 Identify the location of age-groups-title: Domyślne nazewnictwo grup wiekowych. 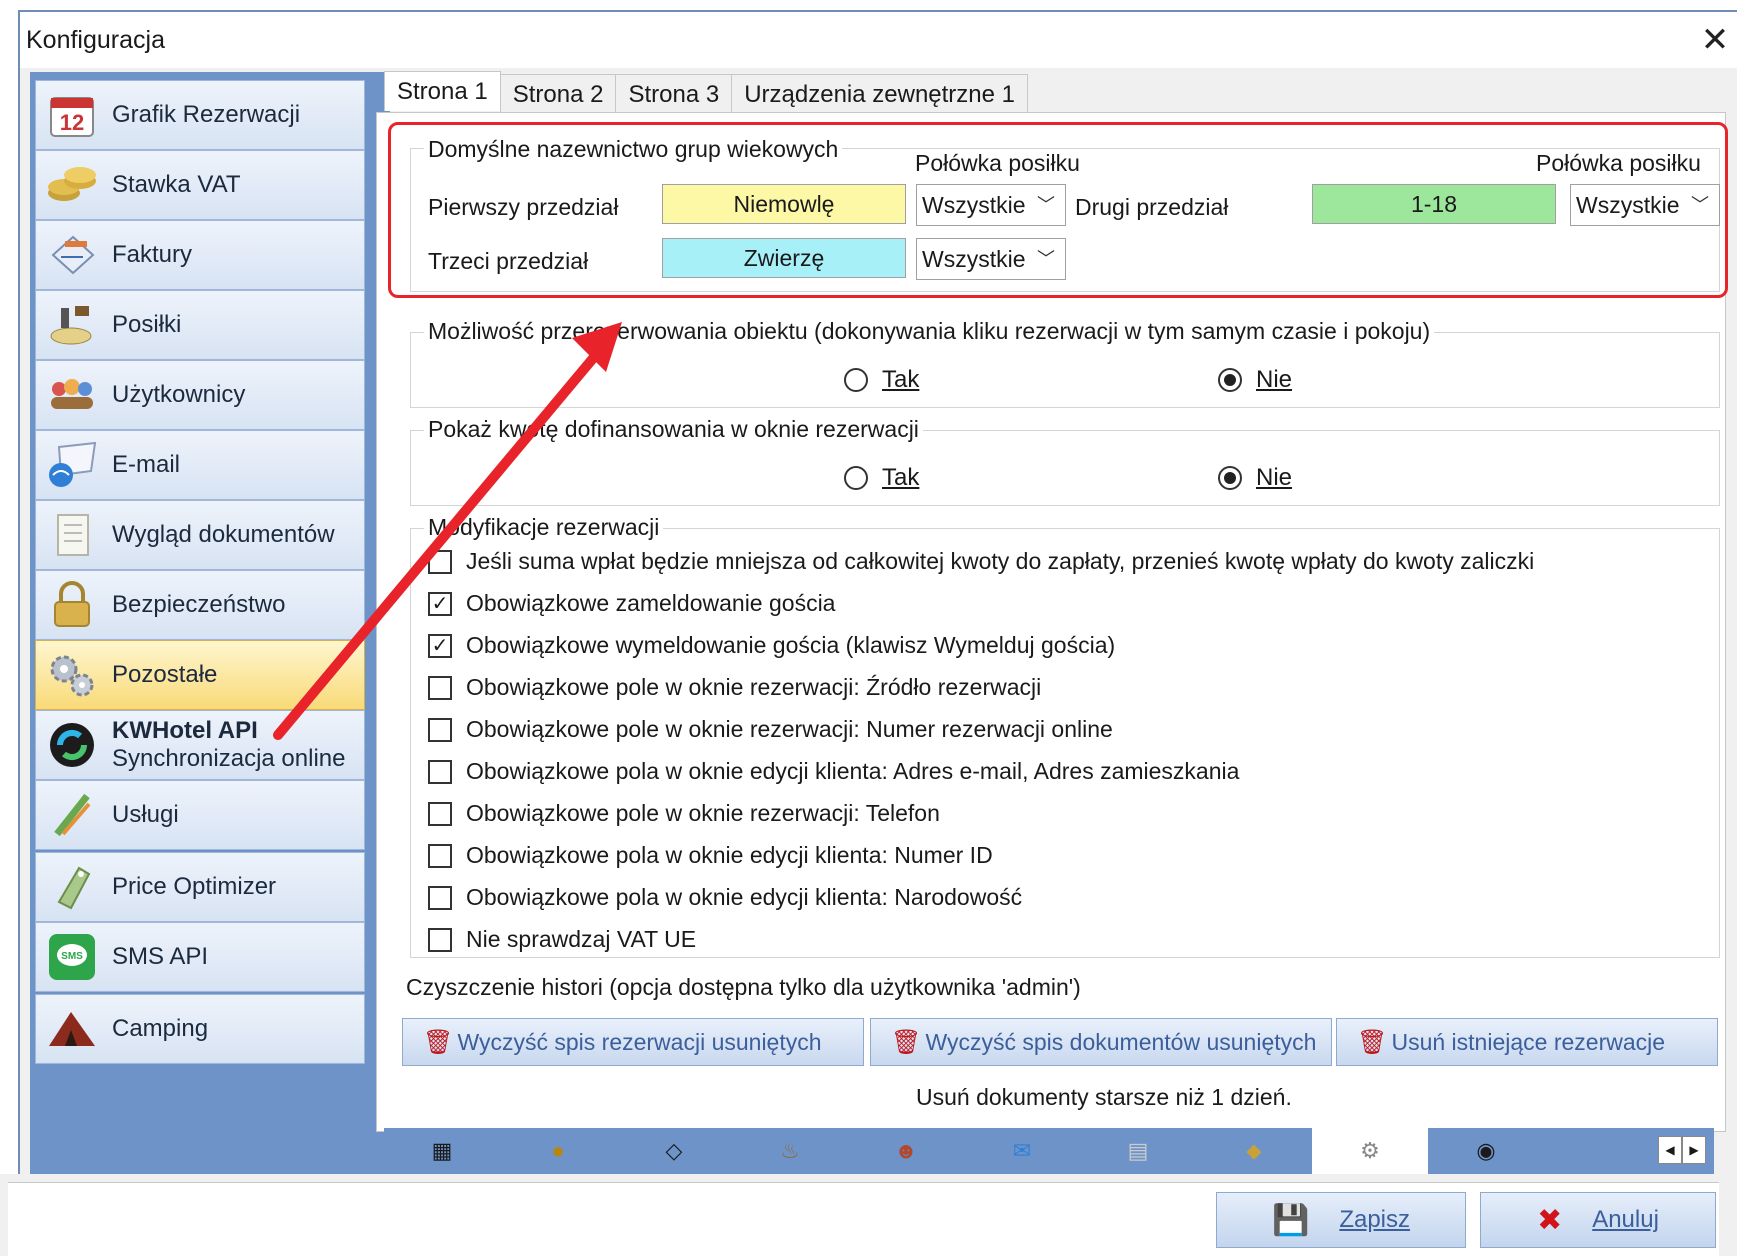
(633, 149).